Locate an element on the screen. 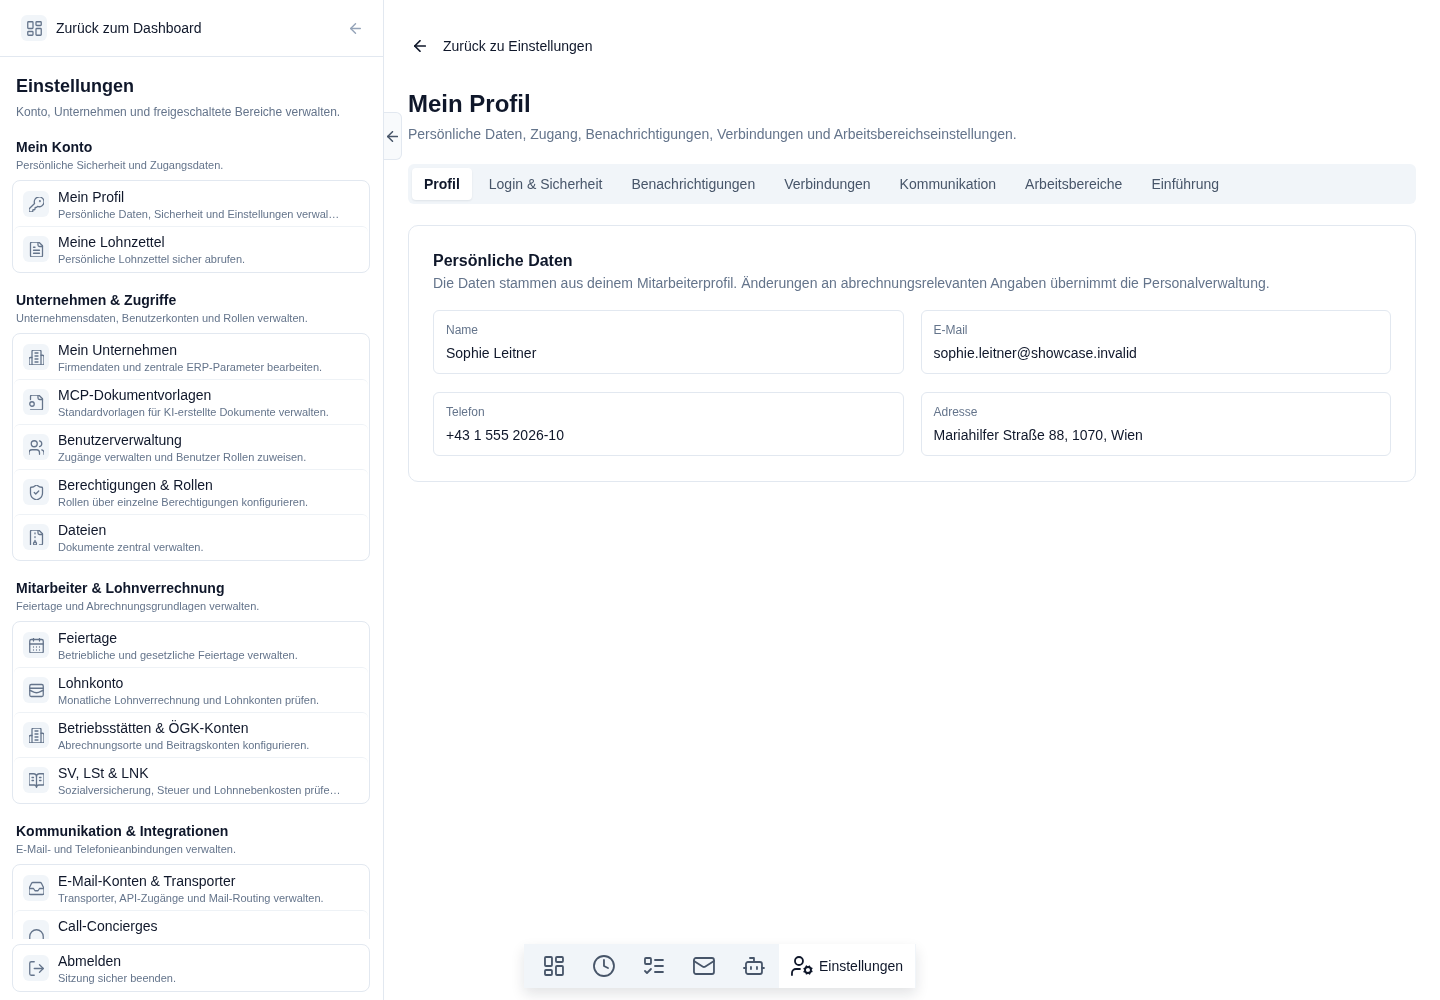 The height and width of the screenshot is (1000, 1440). field-value: Sophie Leitner is located at coordinates (492, 353).